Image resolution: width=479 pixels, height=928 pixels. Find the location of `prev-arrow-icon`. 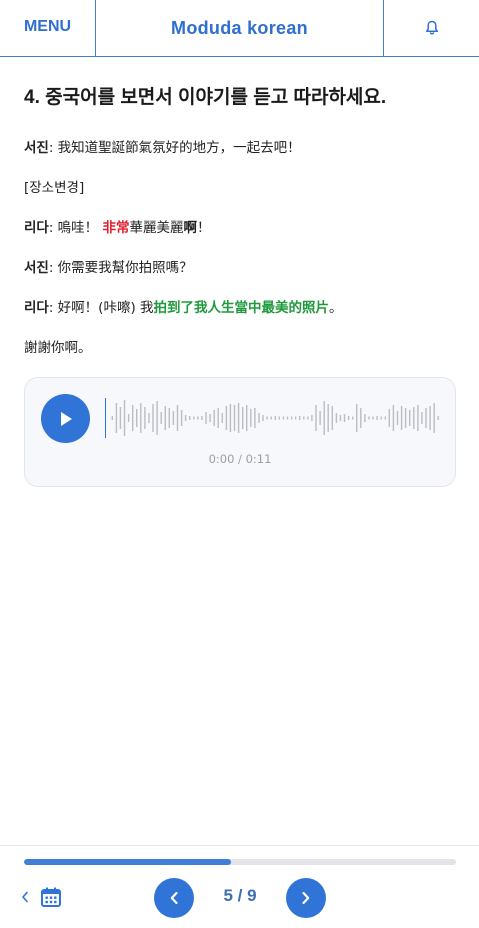

prev-arrow-icon is located at coordinates (174, 898).